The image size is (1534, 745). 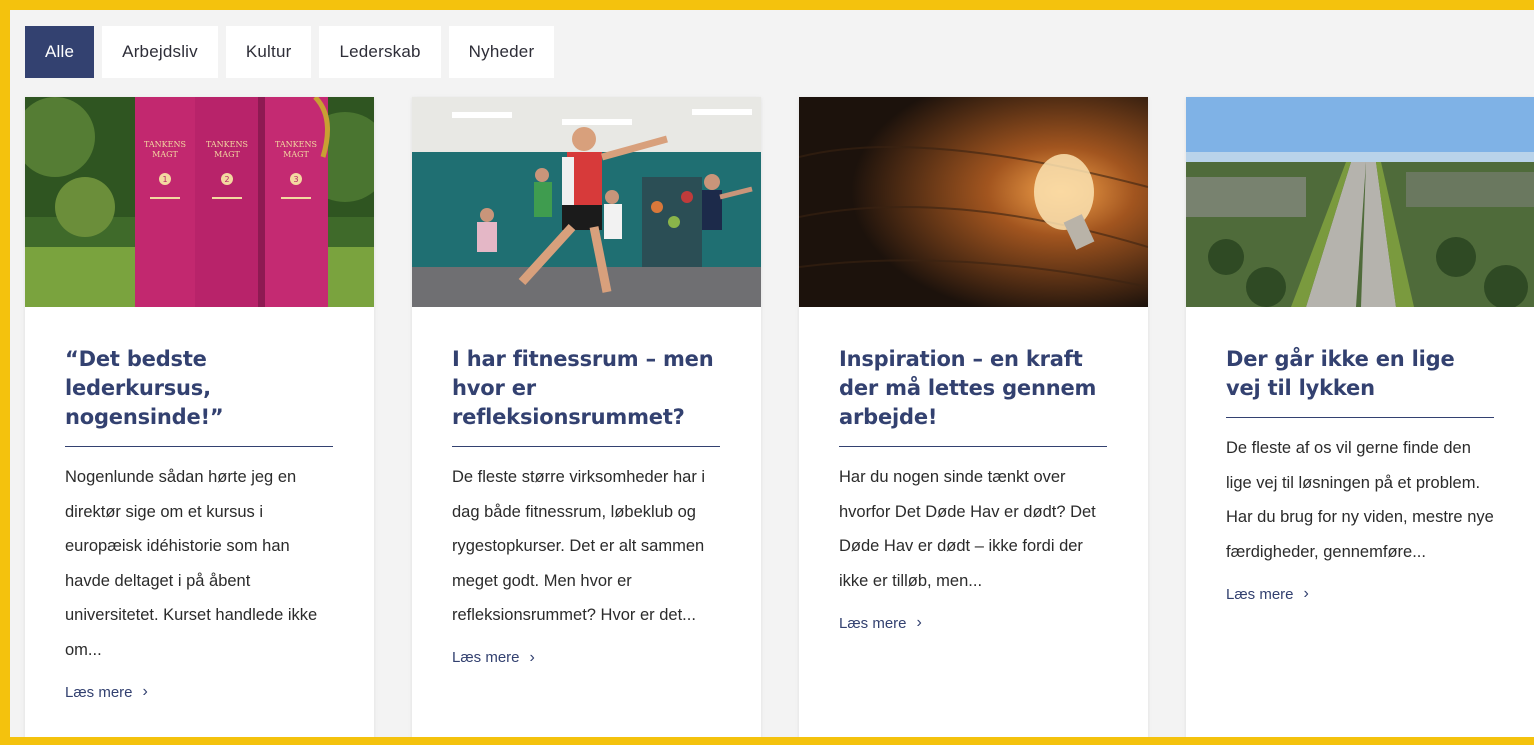 I want to click on article-title: Der går ikke en lige vej til lykken, so click(x=1360, y=374).